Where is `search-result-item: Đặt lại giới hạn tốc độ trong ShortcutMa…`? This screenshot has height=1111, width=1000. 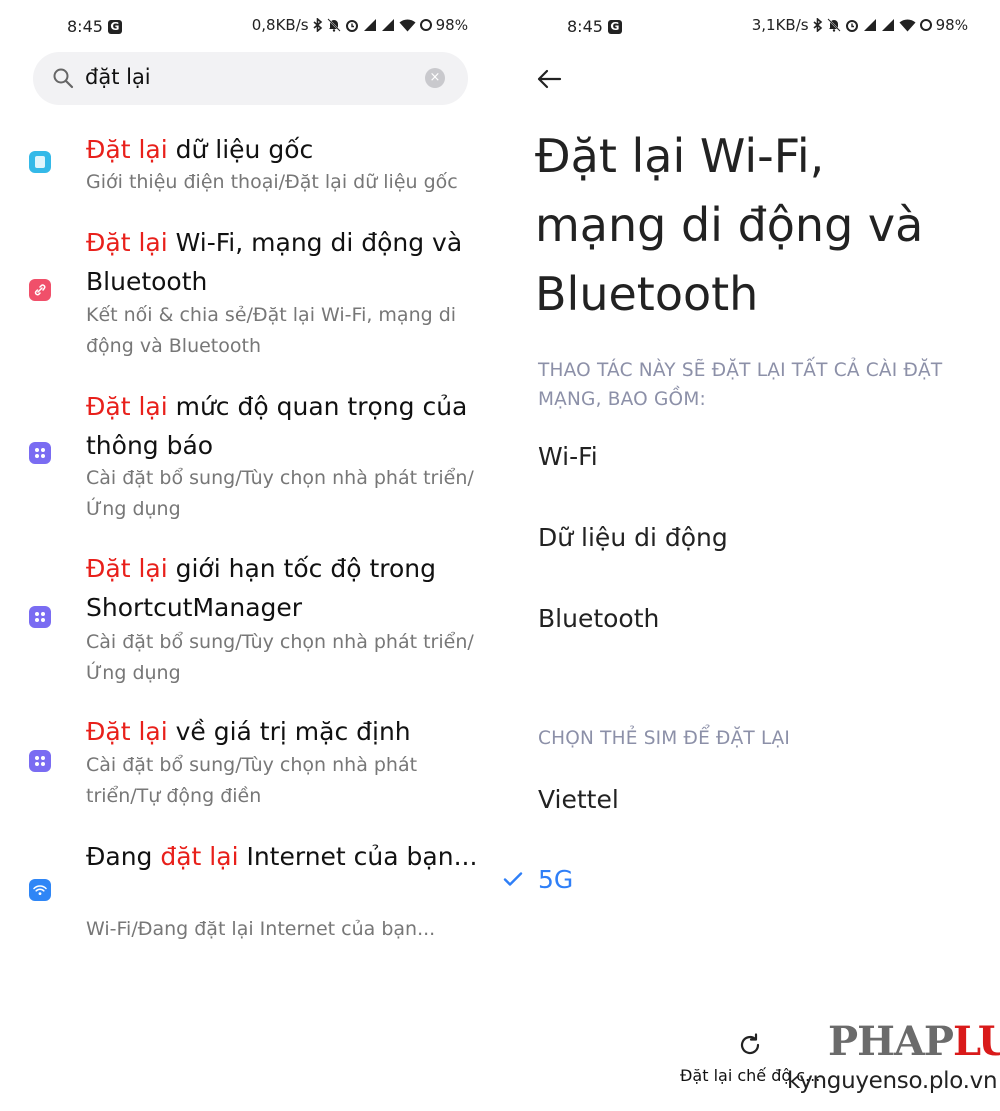
search-result-item: Đặt lại giới hạn tốc độ trong ShortcutMa… is located at coordinates (250, 619).